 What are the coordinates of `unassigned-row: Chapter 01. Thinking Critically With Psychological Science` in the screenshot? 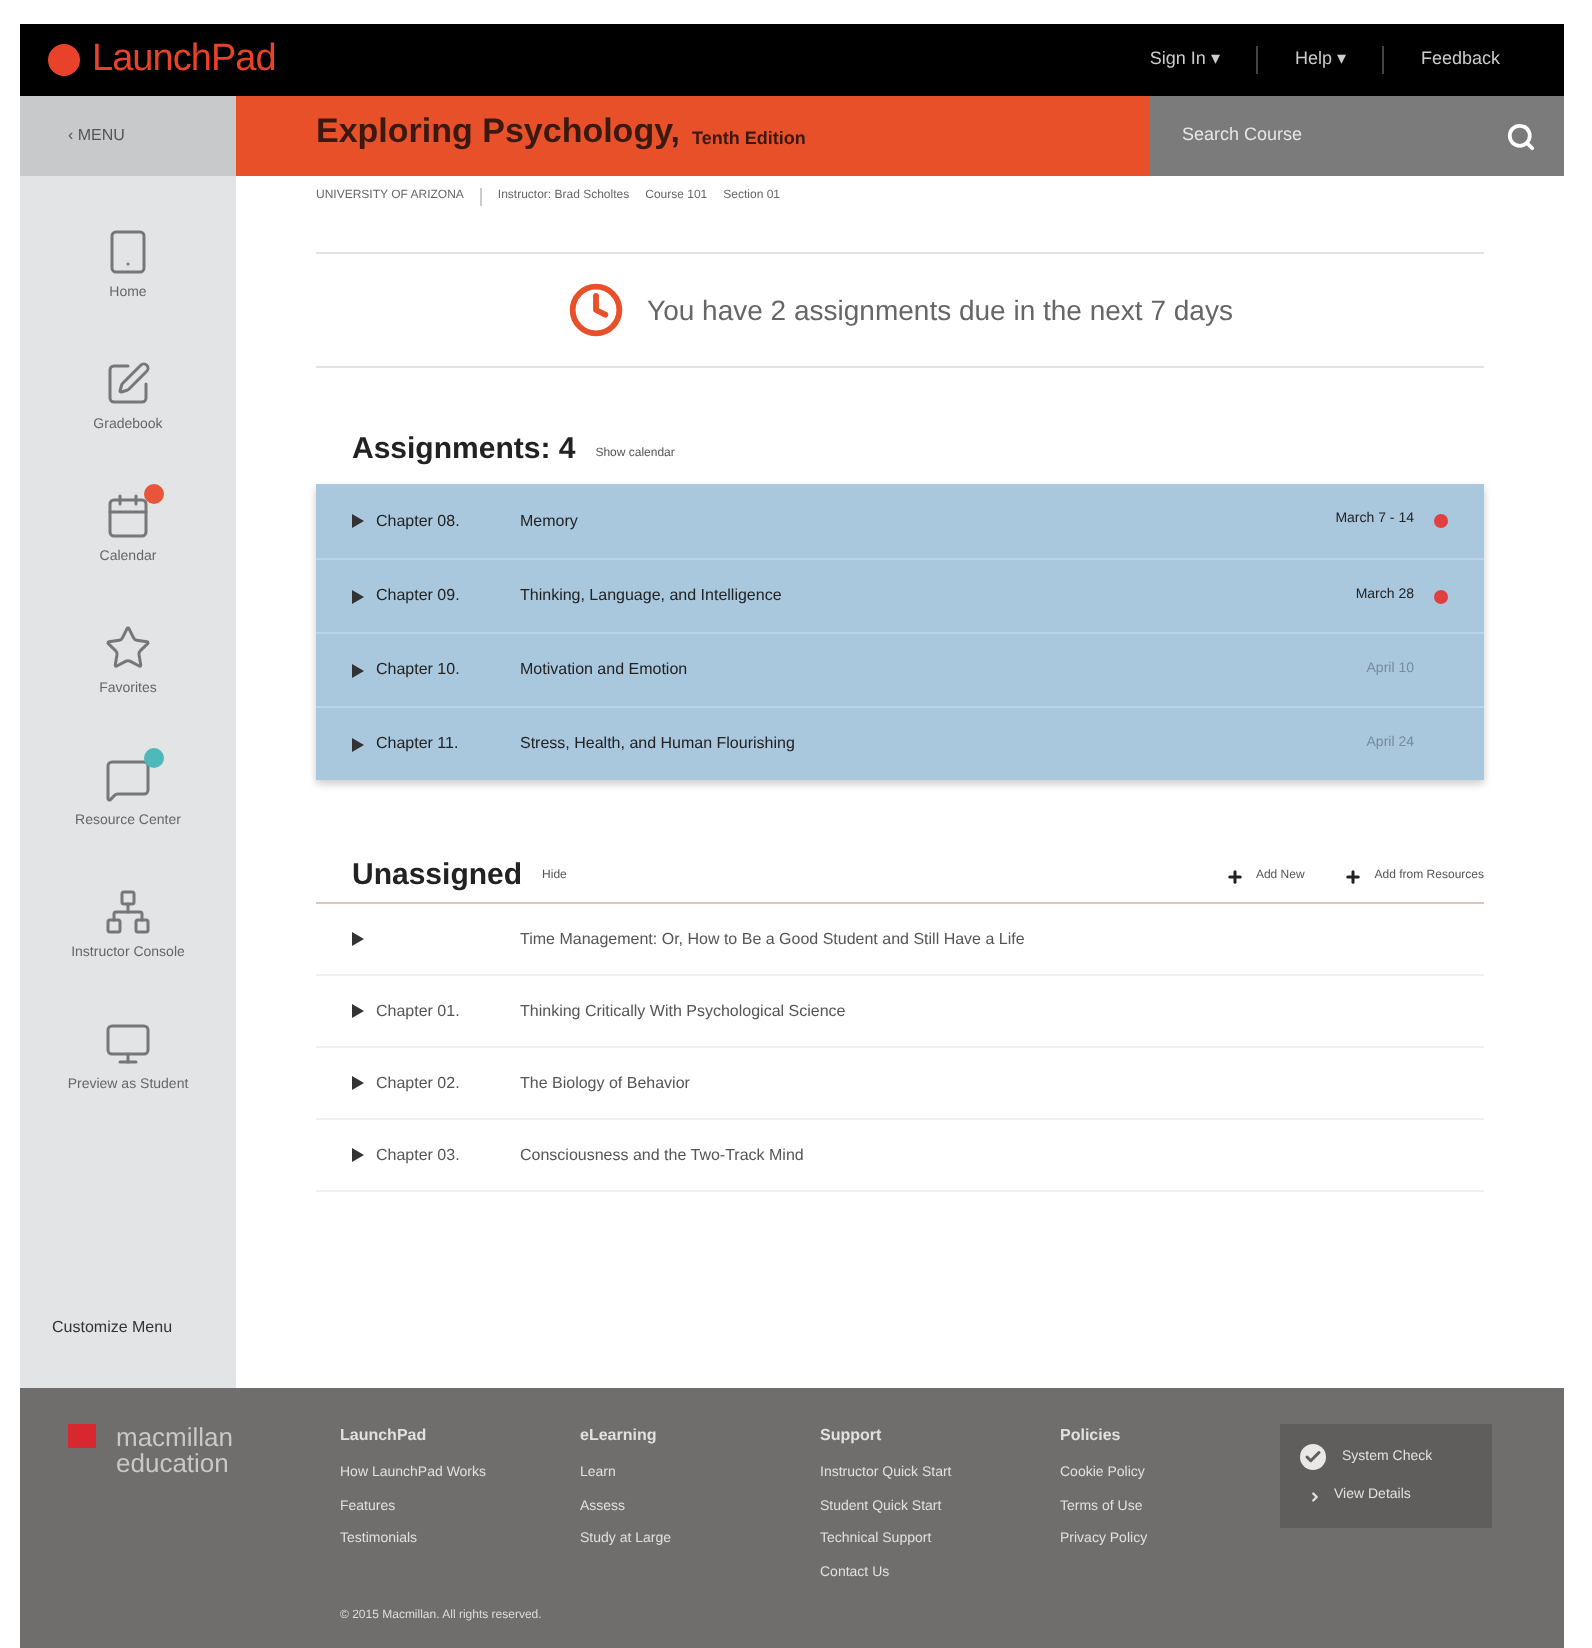 It's located at (900, 1012).